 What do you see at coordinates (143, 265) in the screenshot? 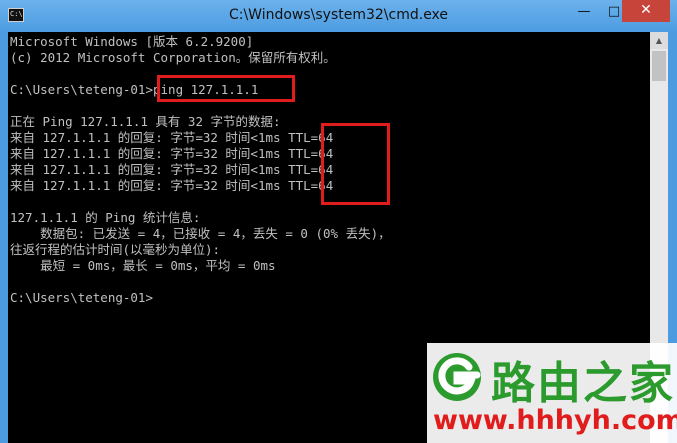
I see `console-line: 最短 = 0ms，最长 = 0ms，平均 = 0ms` at bounding box center [143, 265].